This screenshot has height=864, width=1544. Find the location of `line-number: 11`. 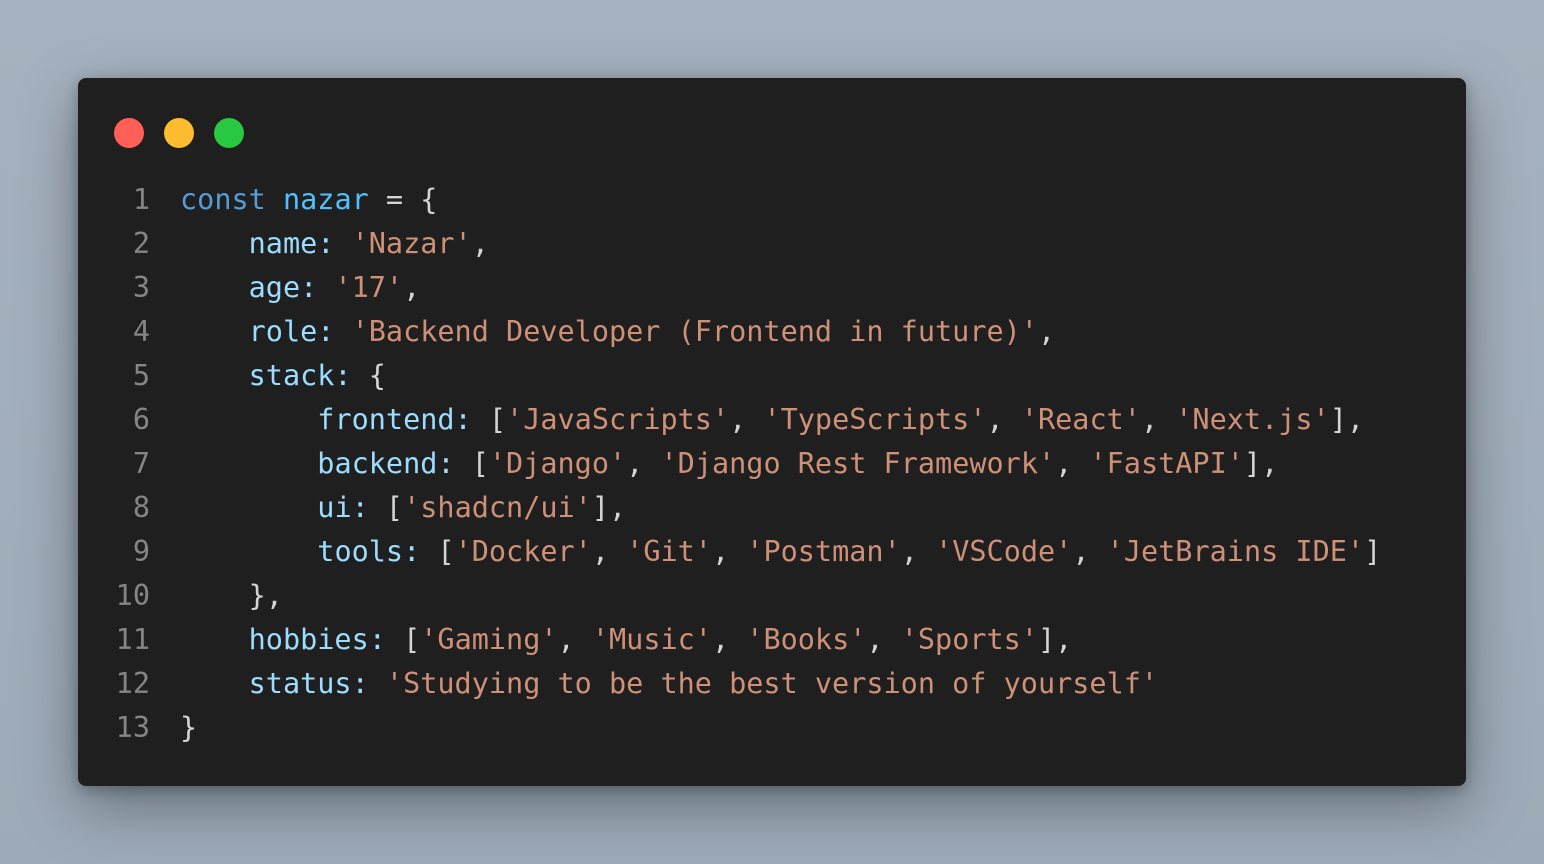

line-number: 11 is located at coordinates (132, 639).